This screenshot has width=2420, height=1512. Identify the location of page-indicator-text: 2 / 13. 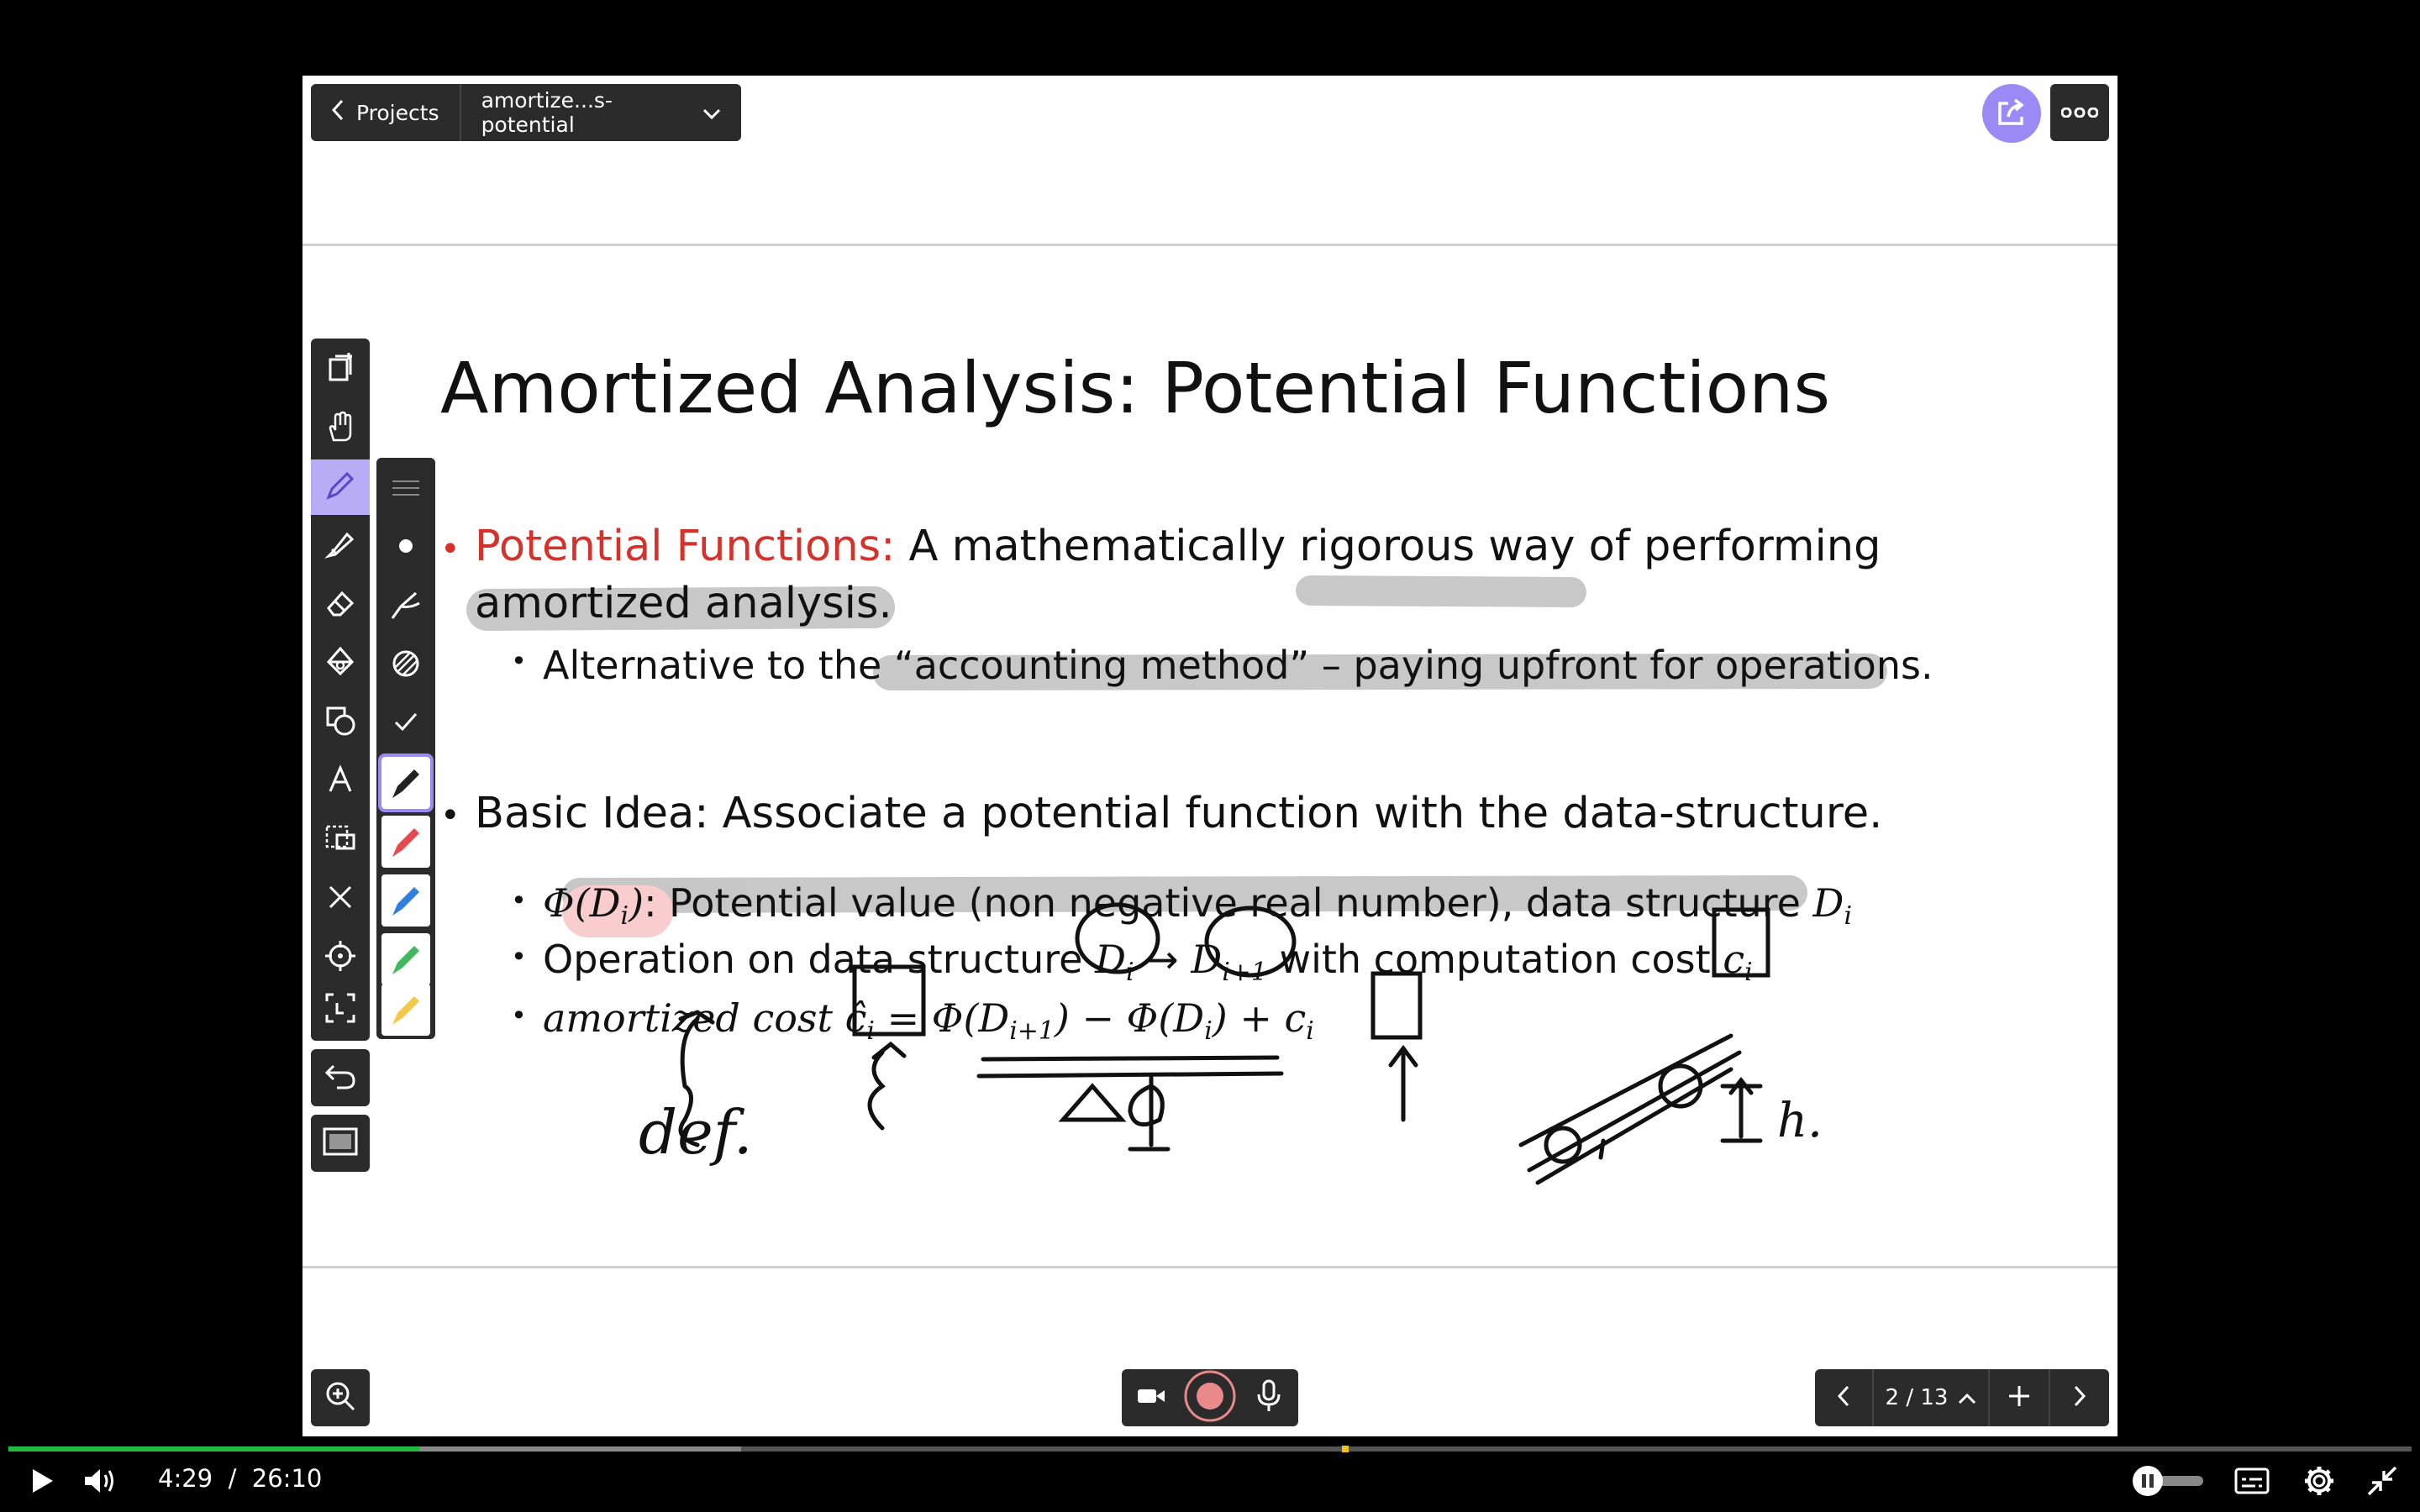
(1917, 1397).